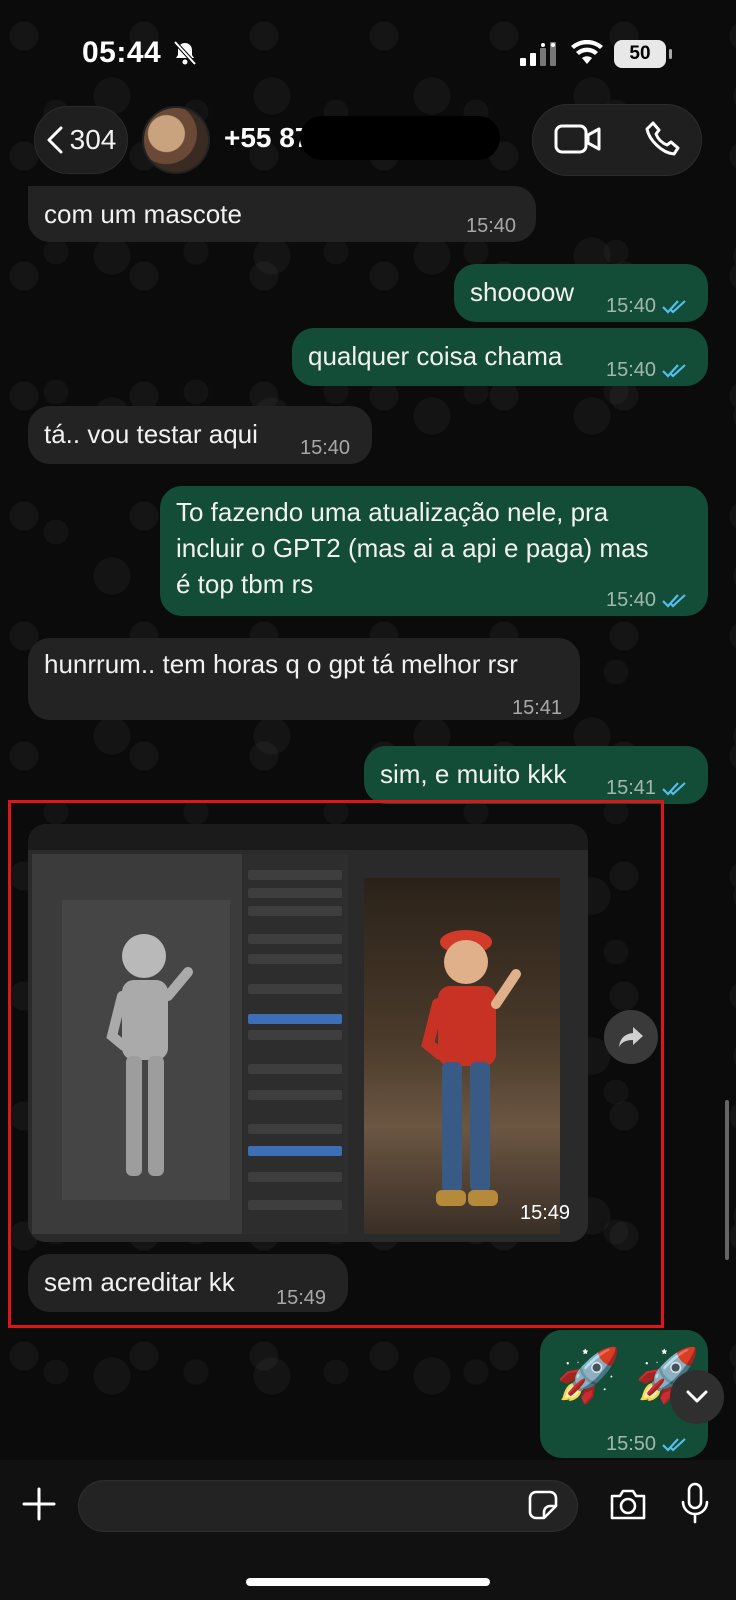 The image size is (736, 1600). I want to click on chevron-down-icon, so click(697, 1396).